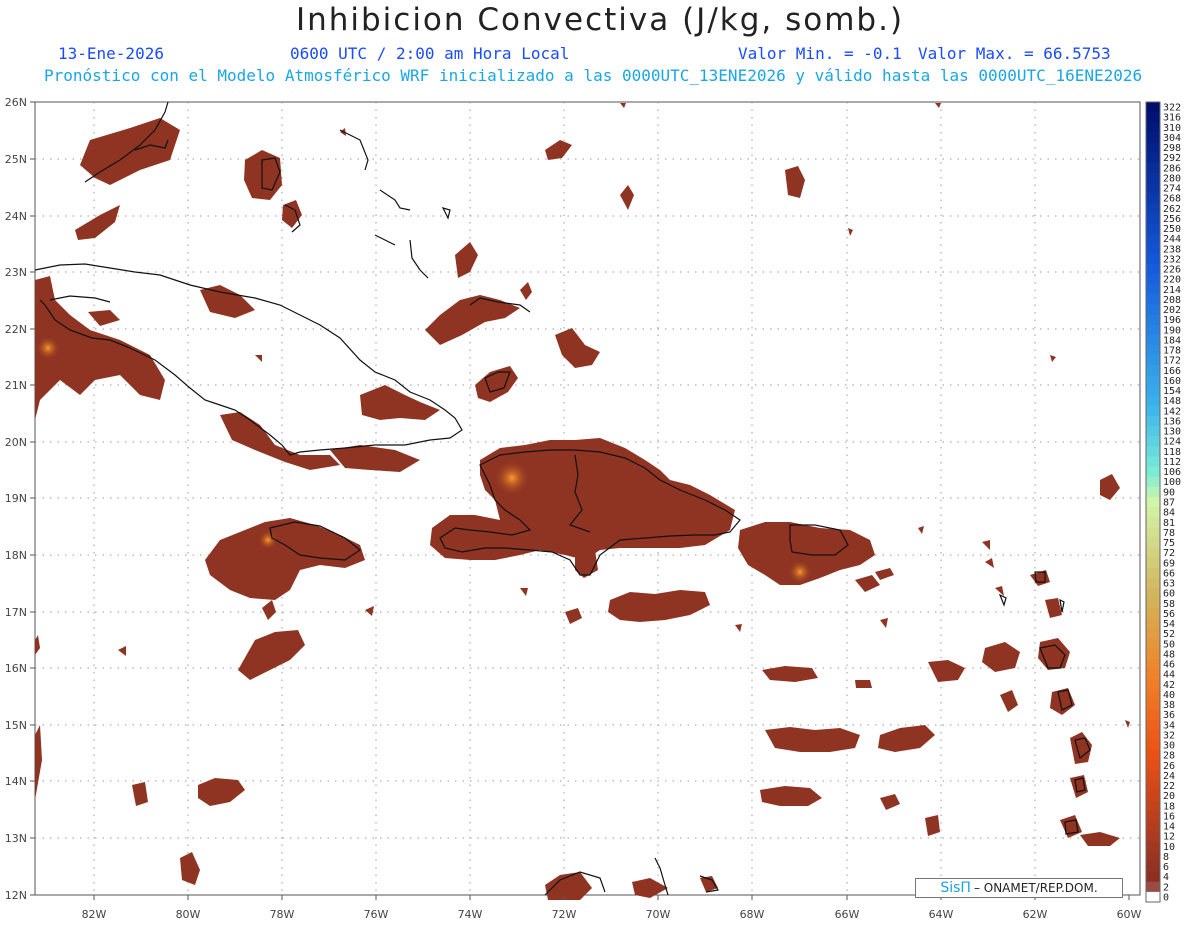 The image size is (1200, 927). What do you see at coordinates (16, 159) in the screenshot?
I see `lat-label: 25N` at bounding box center [16, 159].